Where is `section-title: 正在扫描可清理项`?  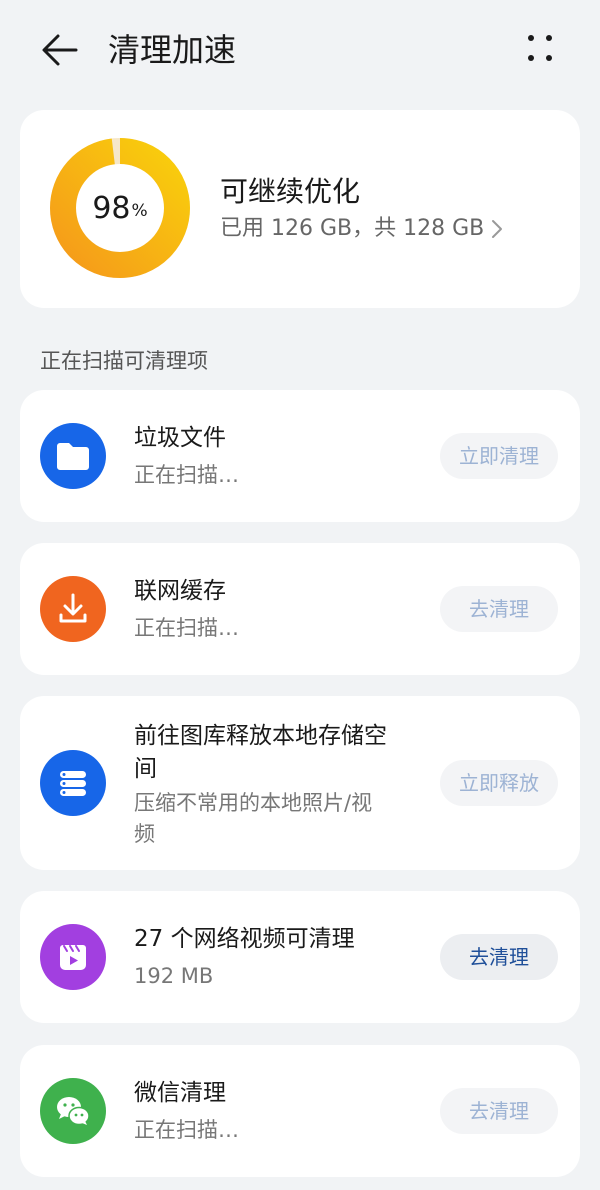 section-title: 正在扫描可清理项 is located at coordinates (124, 361).